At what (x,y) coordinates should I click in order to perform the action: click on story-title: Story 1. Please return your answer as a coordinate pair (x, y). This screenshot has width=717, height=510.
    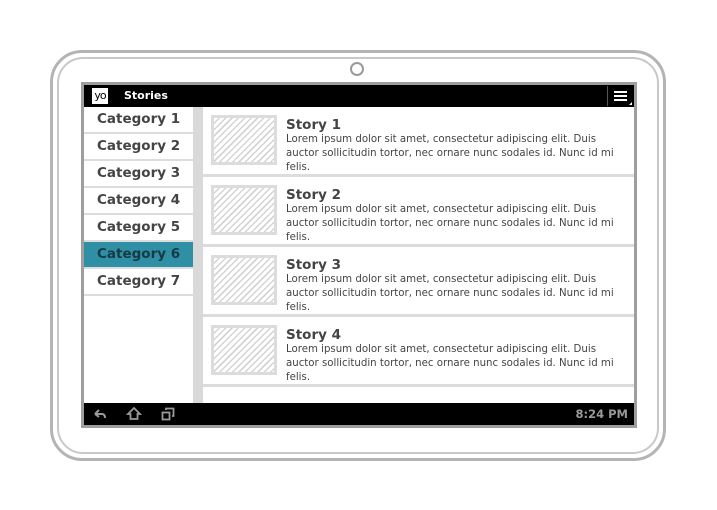
    Looking at the image, I should click on (314, 125).